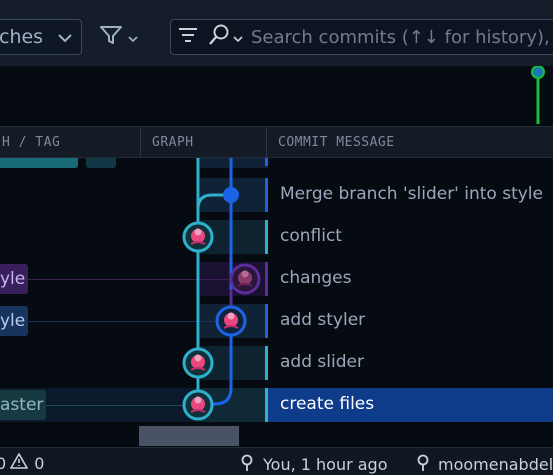 The image size is (553, 475). I want to click on commit-message-selected: create files, so click(327, 404).